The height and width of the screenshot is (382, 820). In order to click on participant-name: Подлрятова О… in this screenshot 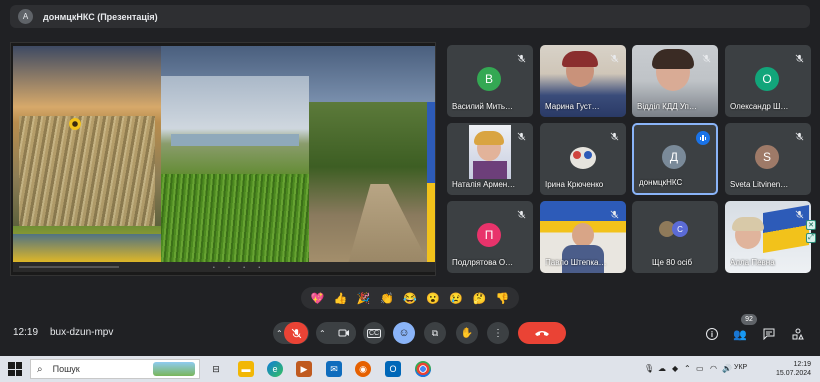, I will do `click(483, 262)`.